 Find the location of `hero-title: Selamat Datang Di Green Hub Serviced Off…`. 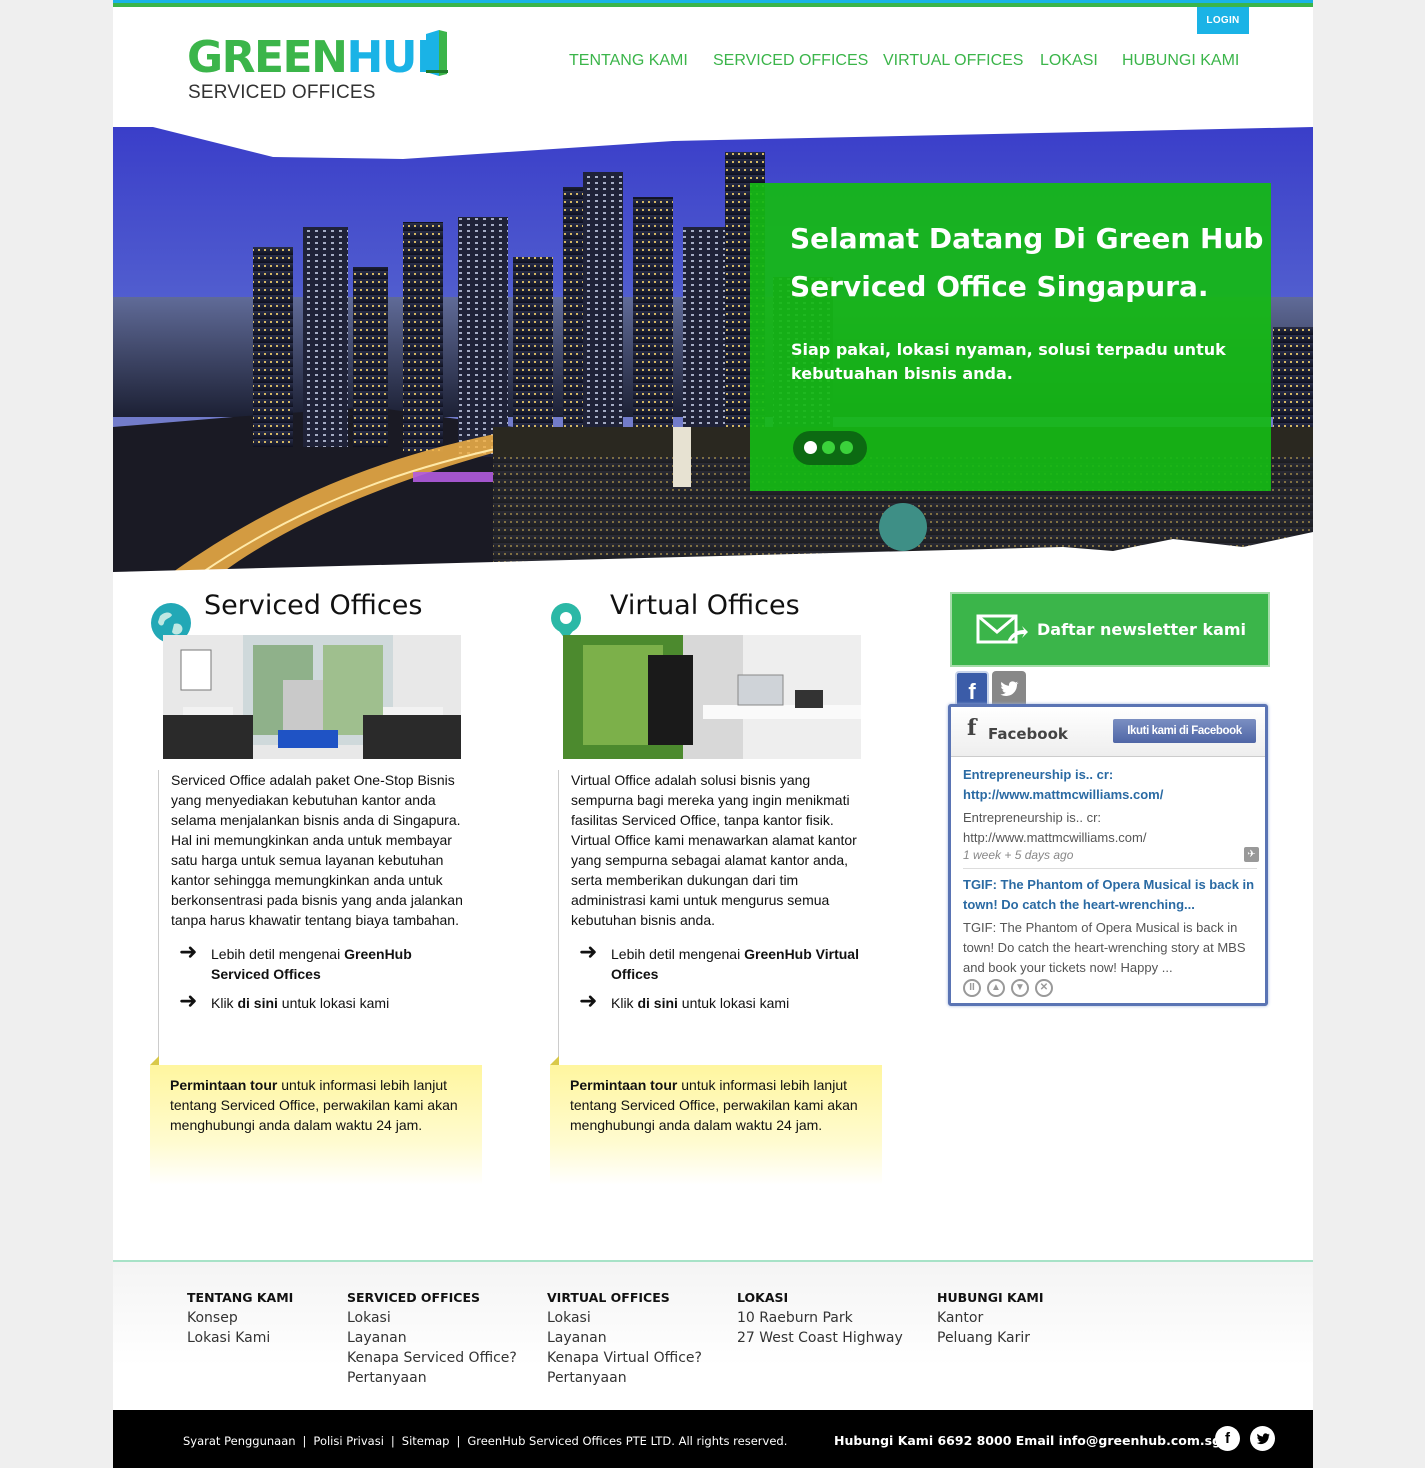

hero-title: Selamat Datang Di Green Hub Serviced Off… is located at coordinates (1027, 262).